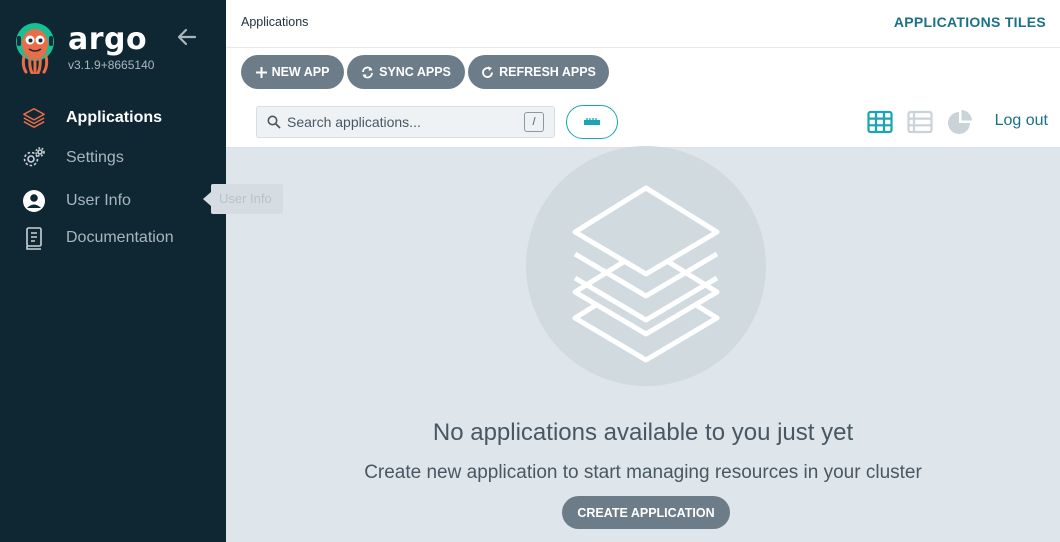 The image size is (1060, 542). I want to click on search-icon, so click(274, 122).